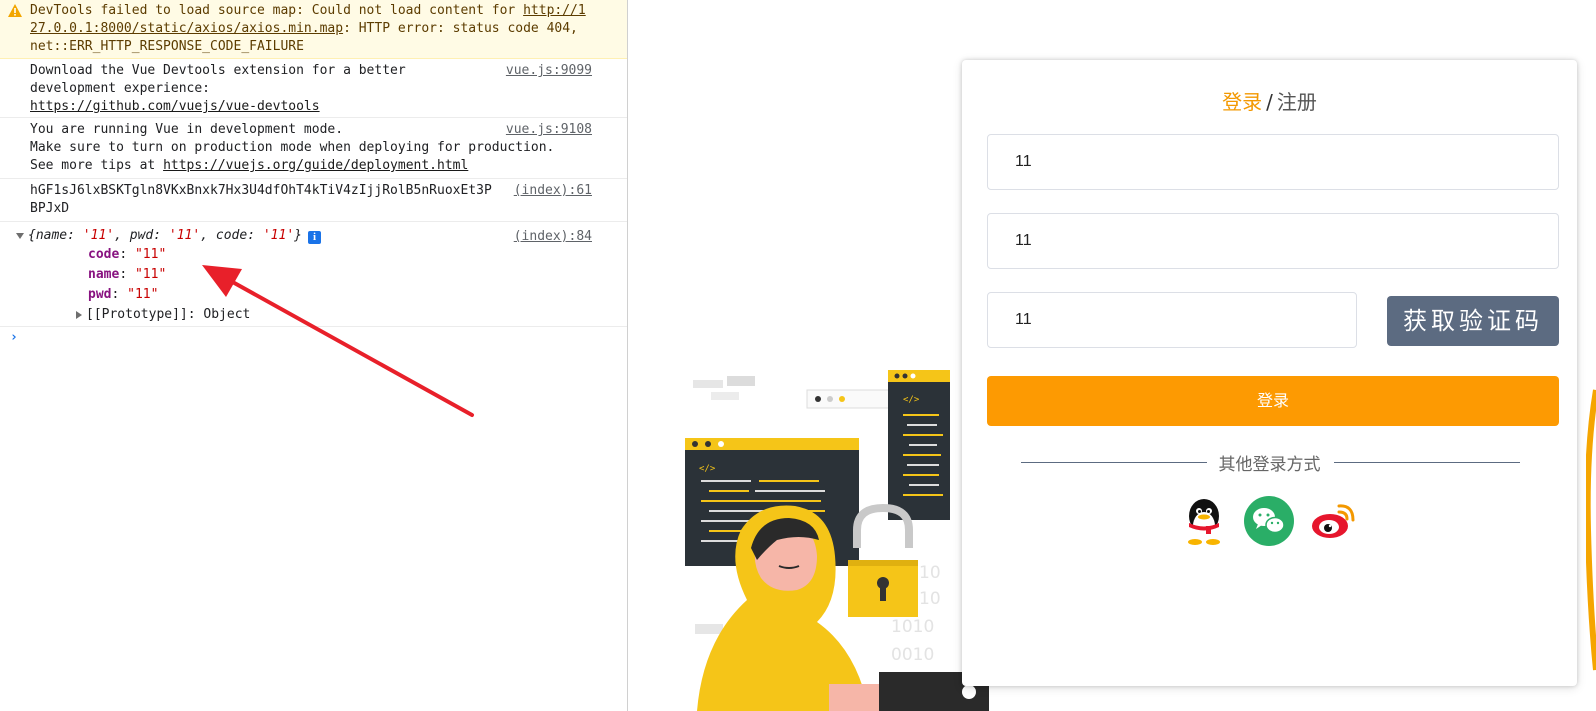 The image size is (1596, 711). What do you see at coordinates (912, 627) in the screenshot?
I see `svg-text: 1010` at bounding box center [912, 627].